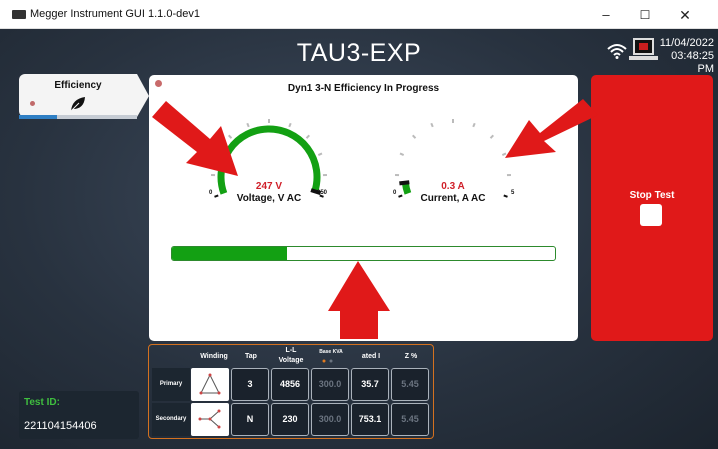 This screenshot has width=718, height=449. I want to click on header-z-pct: Z %, so click(411, 356).